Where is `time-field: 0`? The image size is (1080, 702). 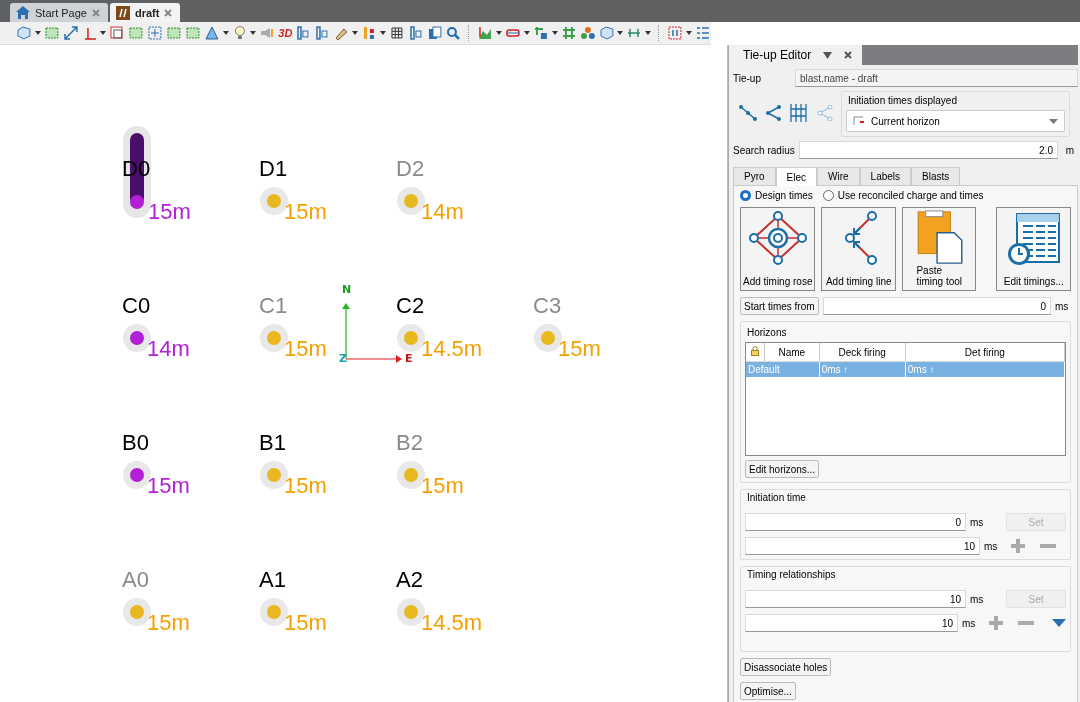
time-field: 0 is located at coordinates (855, 522).